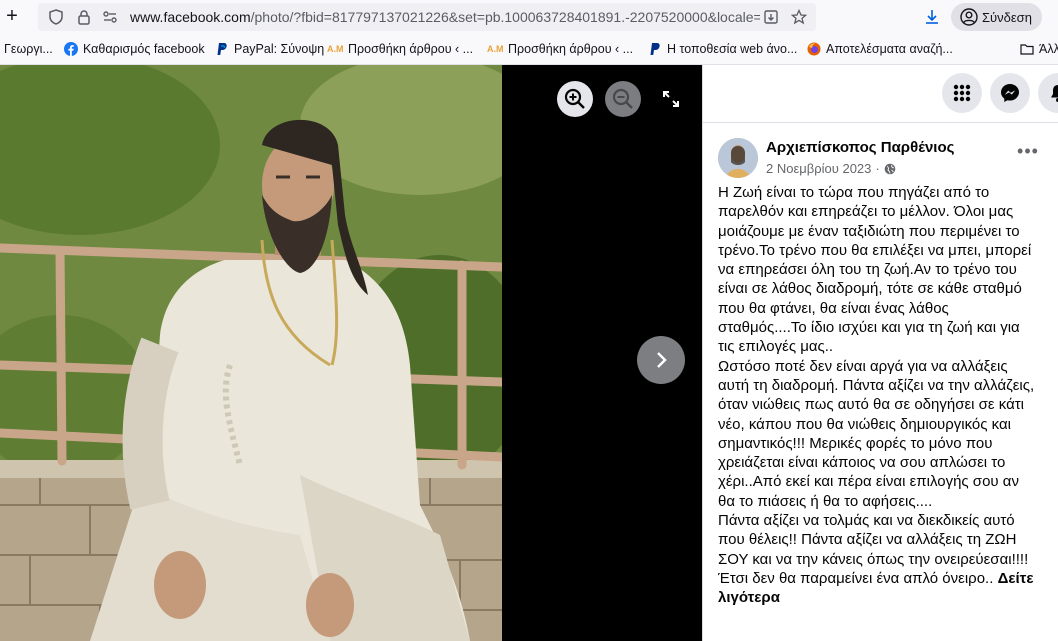 This screenshot has height=641, width=1058. What do you see at coordinates (1028, 154) in the screenshot?
I see `more-options-button: •••` at bounding box center [1028, 154].